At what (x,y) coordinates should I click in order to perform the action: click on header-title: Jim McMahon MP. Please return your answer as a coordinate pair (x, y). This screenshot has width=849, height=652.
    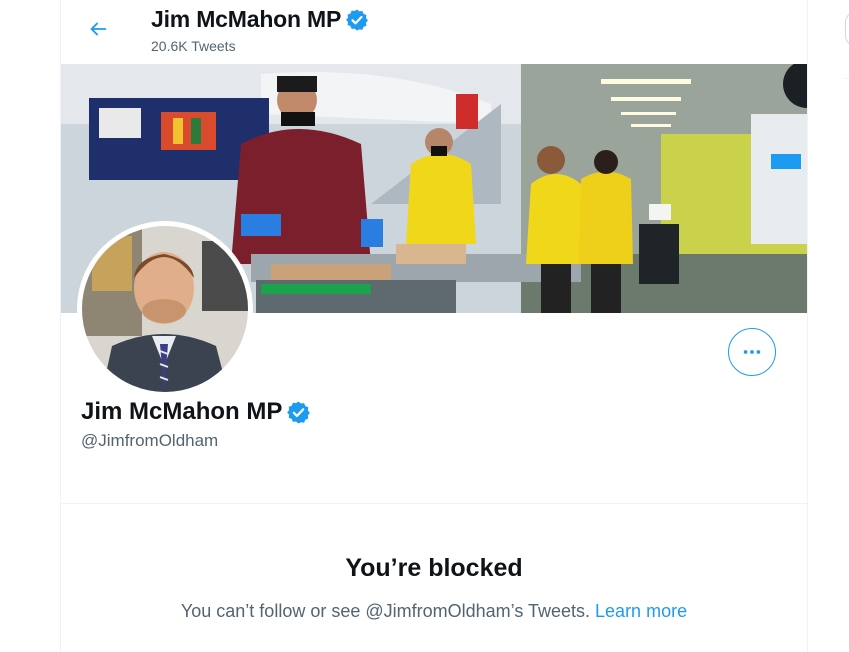
    Looking at the image, I should click on (246, 19).